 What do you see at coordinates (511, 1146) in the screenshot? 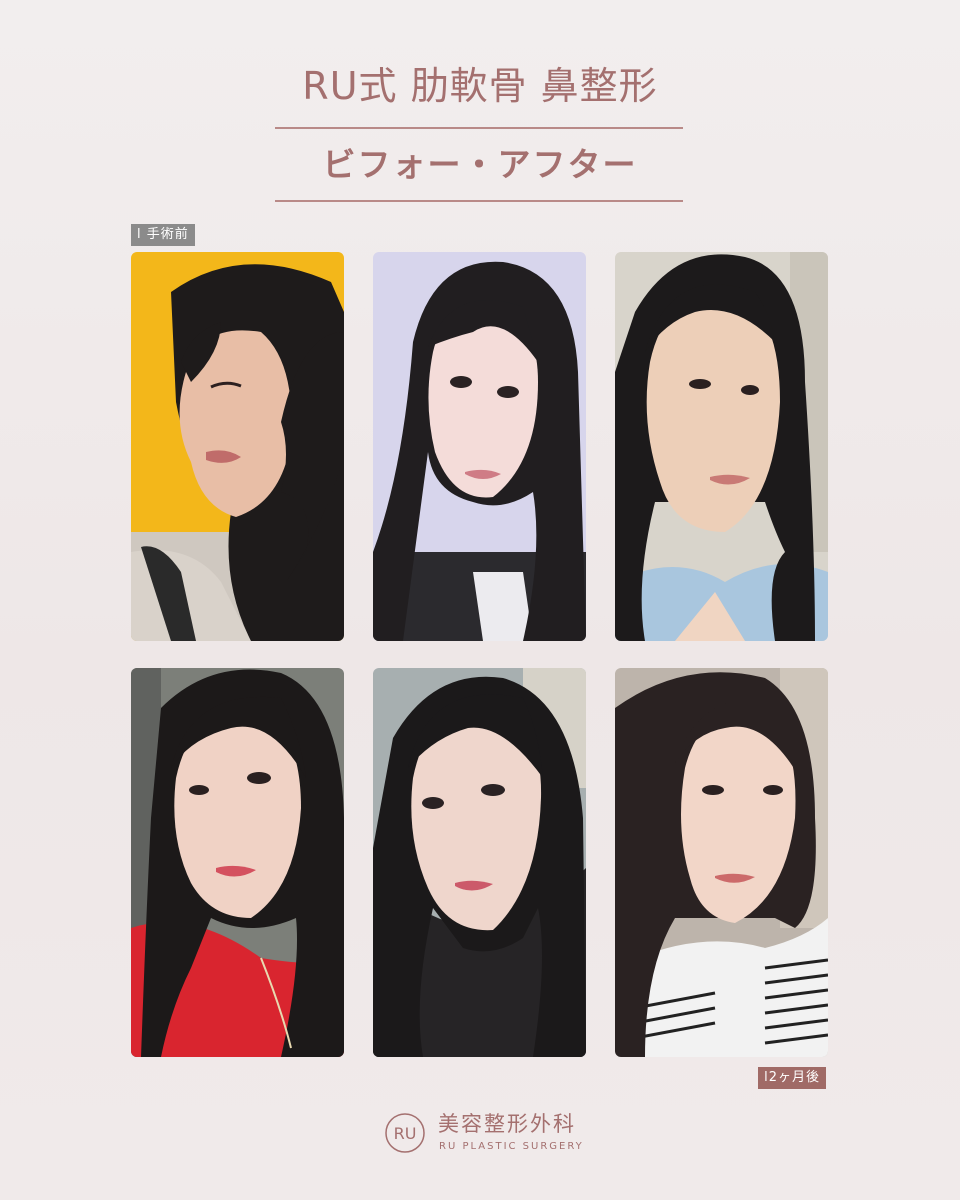
I see `brand-name-en: RU PLASTIC SURGERY` at bounding box center [511, 1146].